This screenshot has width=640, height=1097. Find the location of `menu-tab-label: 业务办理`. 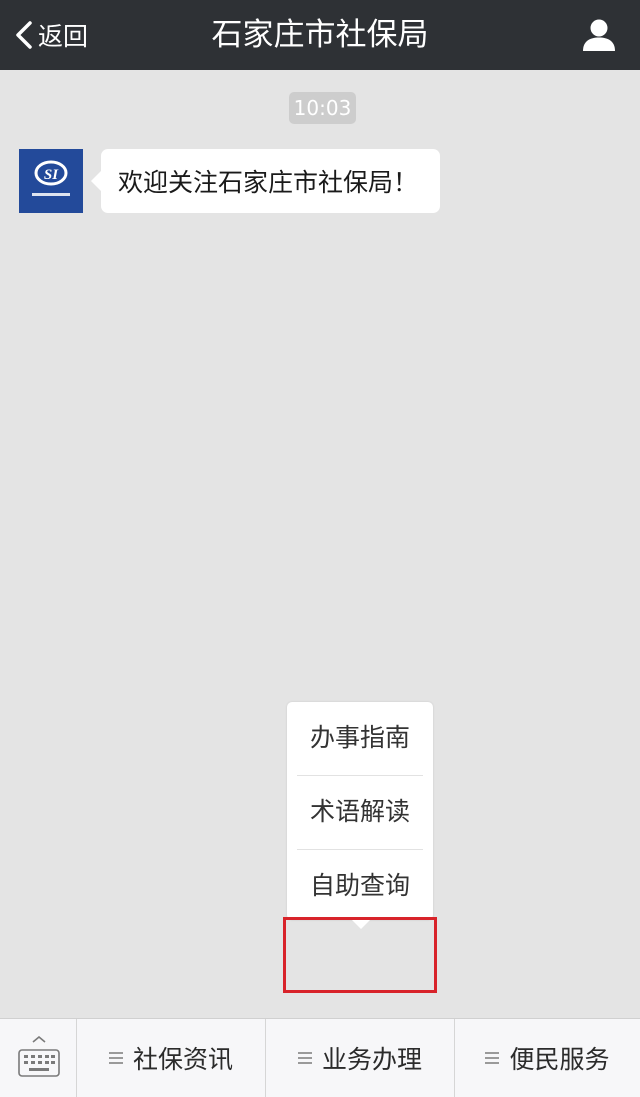

menu-tab-label: 业务办理 is located at coordinates (371, 1059).